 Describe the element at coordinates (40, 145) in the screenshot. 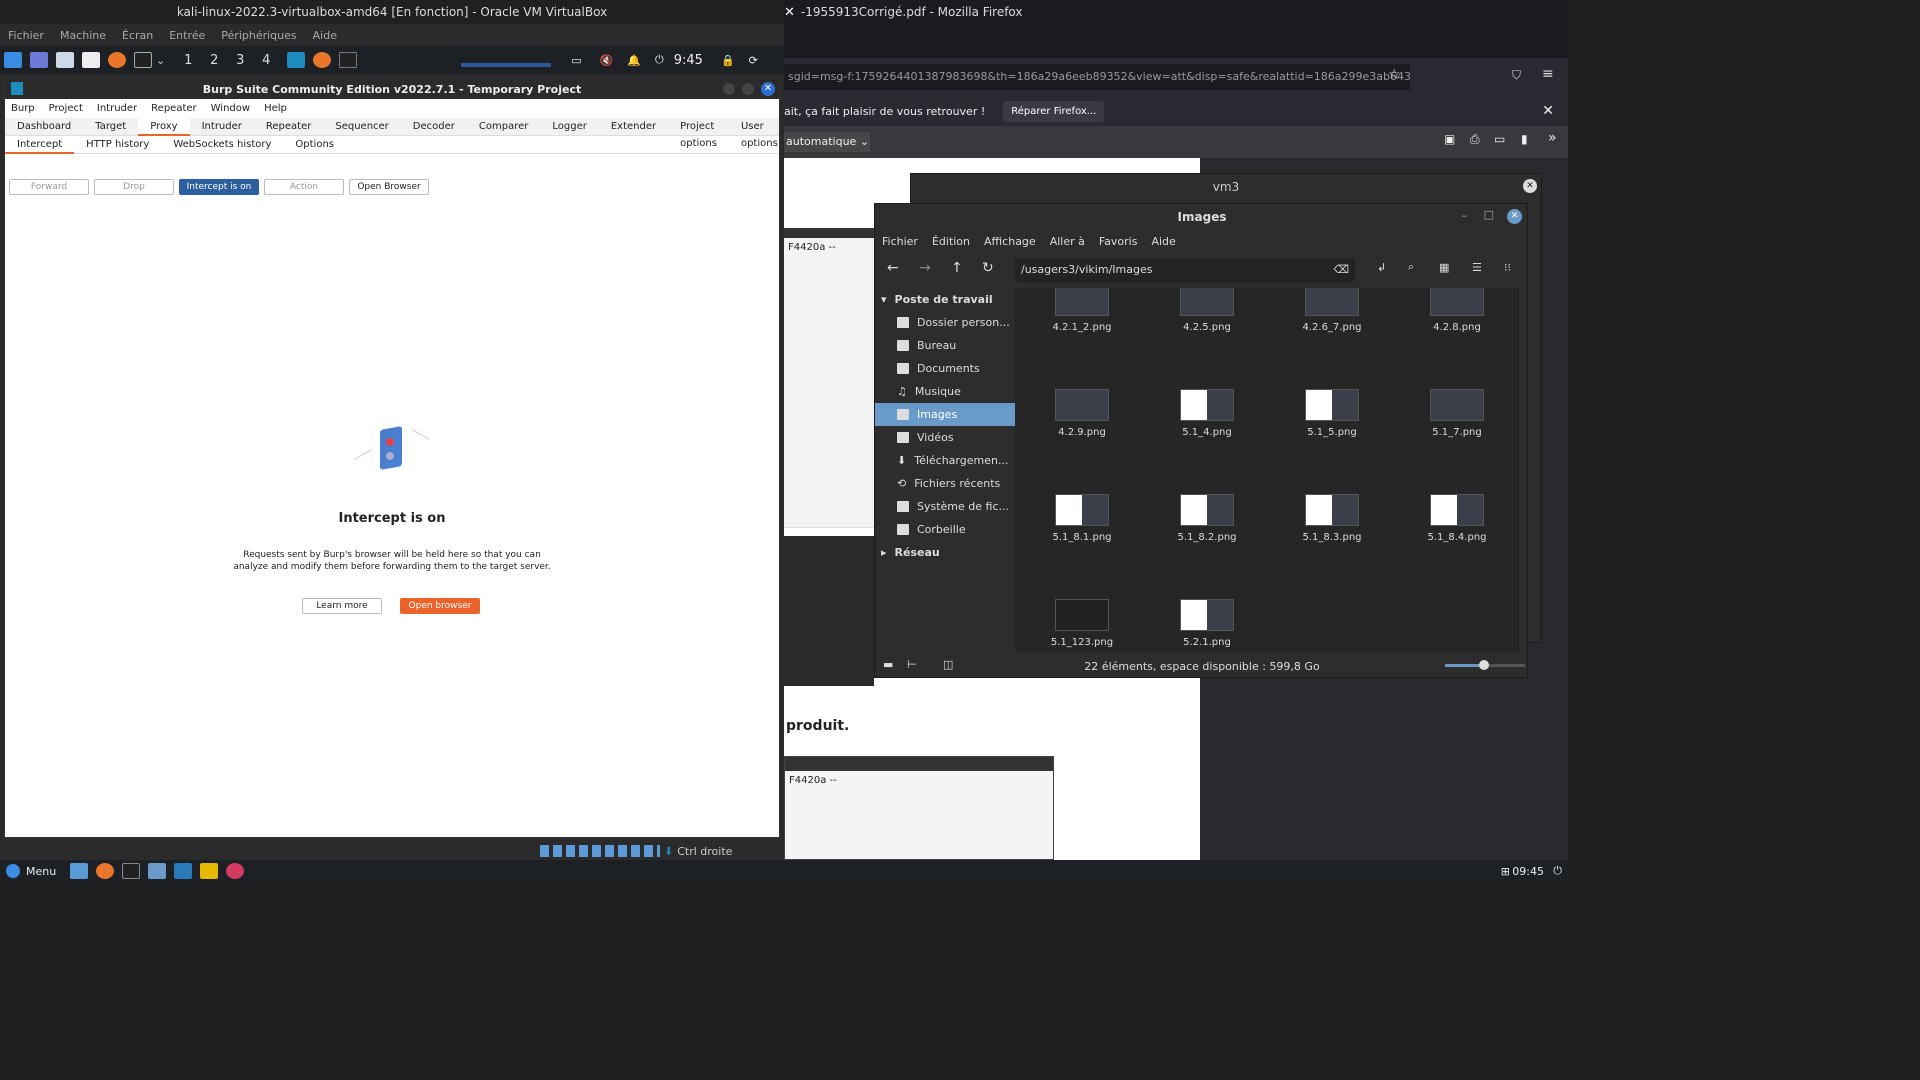

I see `subtab-intercept: Intercept` at that location.